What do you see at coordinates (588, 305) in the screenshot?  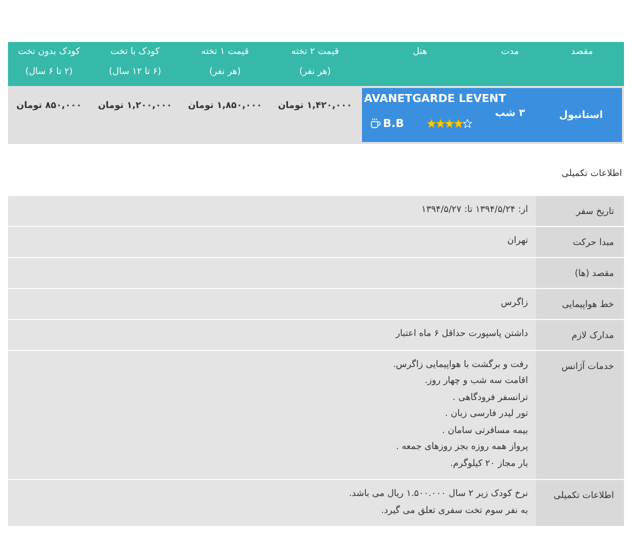 I see `detail-label: خط هواپیمایی` at bounding box center [588, 305].